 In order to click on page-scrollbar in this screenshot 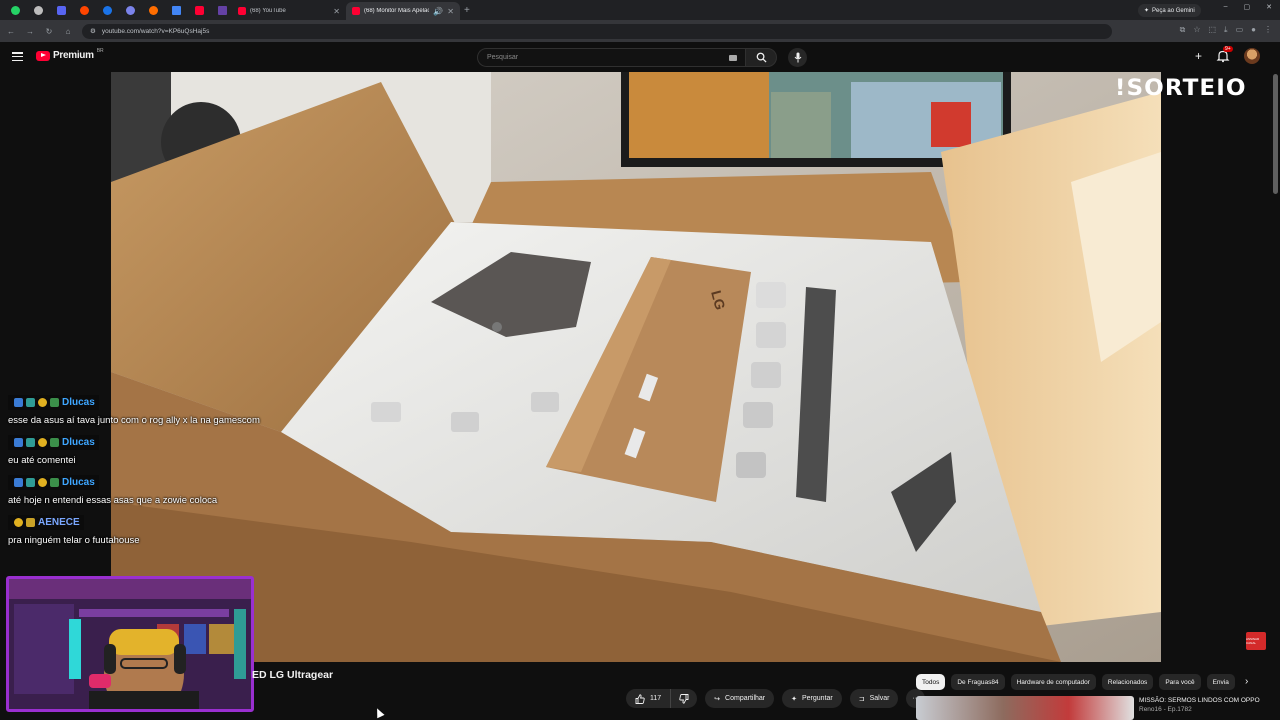, I will do `click(1275, 134)`.